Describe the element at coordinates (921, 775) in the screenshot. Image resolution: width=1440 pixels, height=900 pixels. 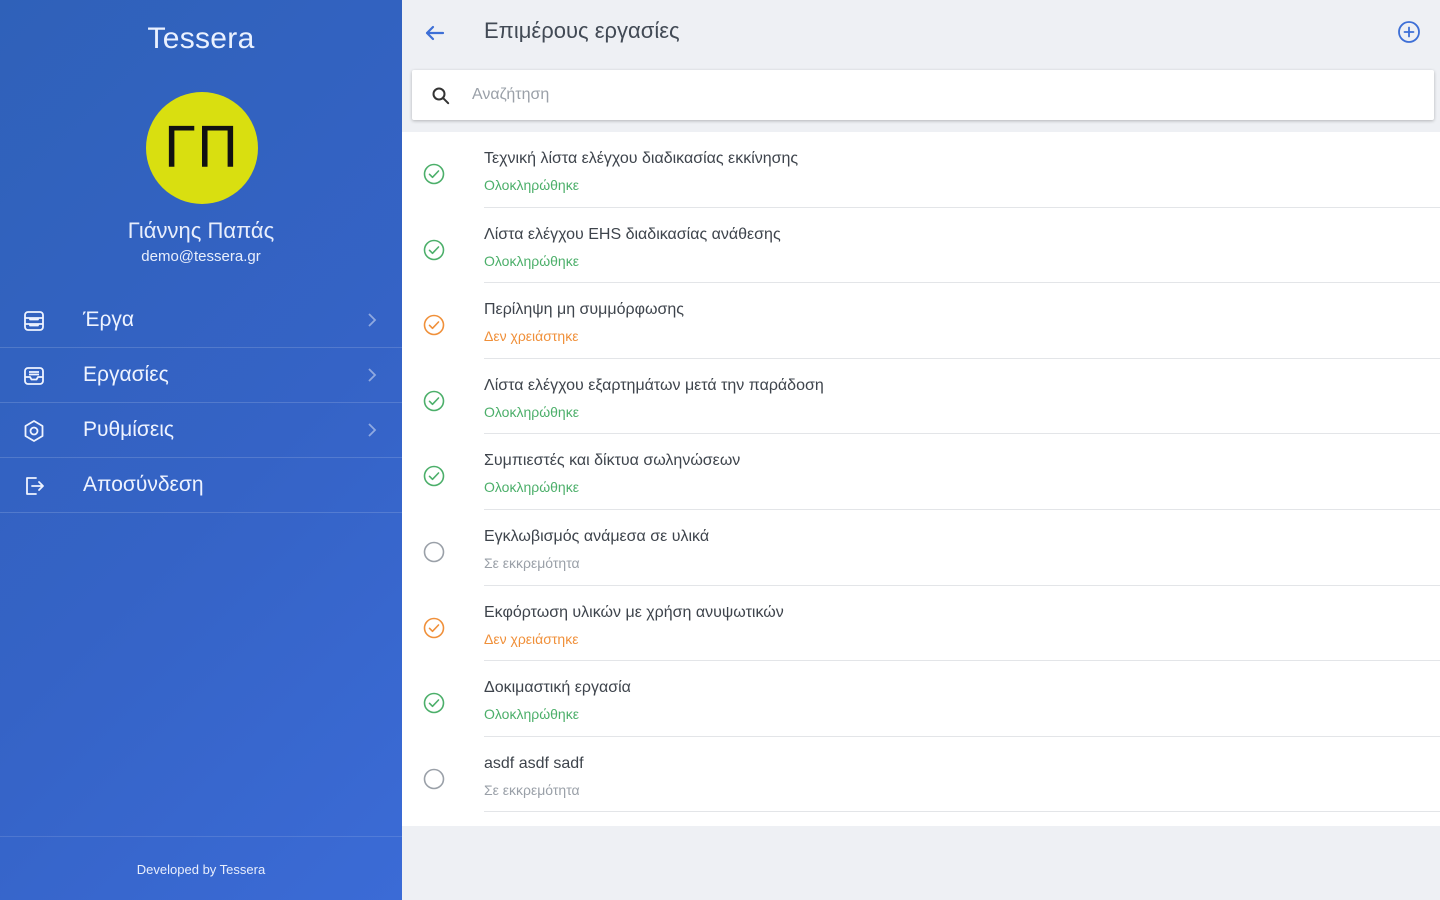
I see `list-item: asdf asdf sadf Σε εκκρεμότητα` at that location.